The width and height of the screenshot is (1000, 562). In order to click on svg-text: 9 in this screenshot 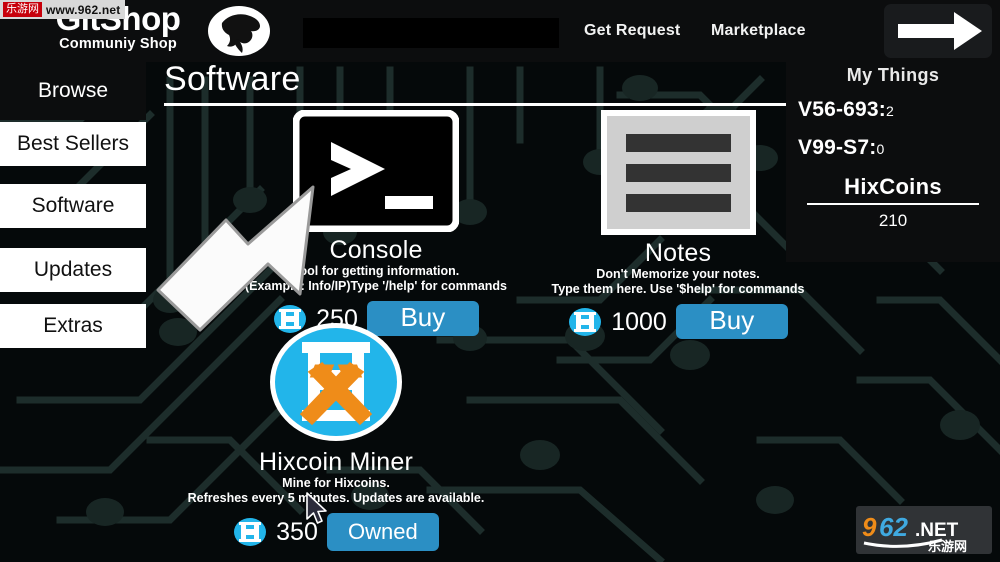, I will do `click(869, 527)`.